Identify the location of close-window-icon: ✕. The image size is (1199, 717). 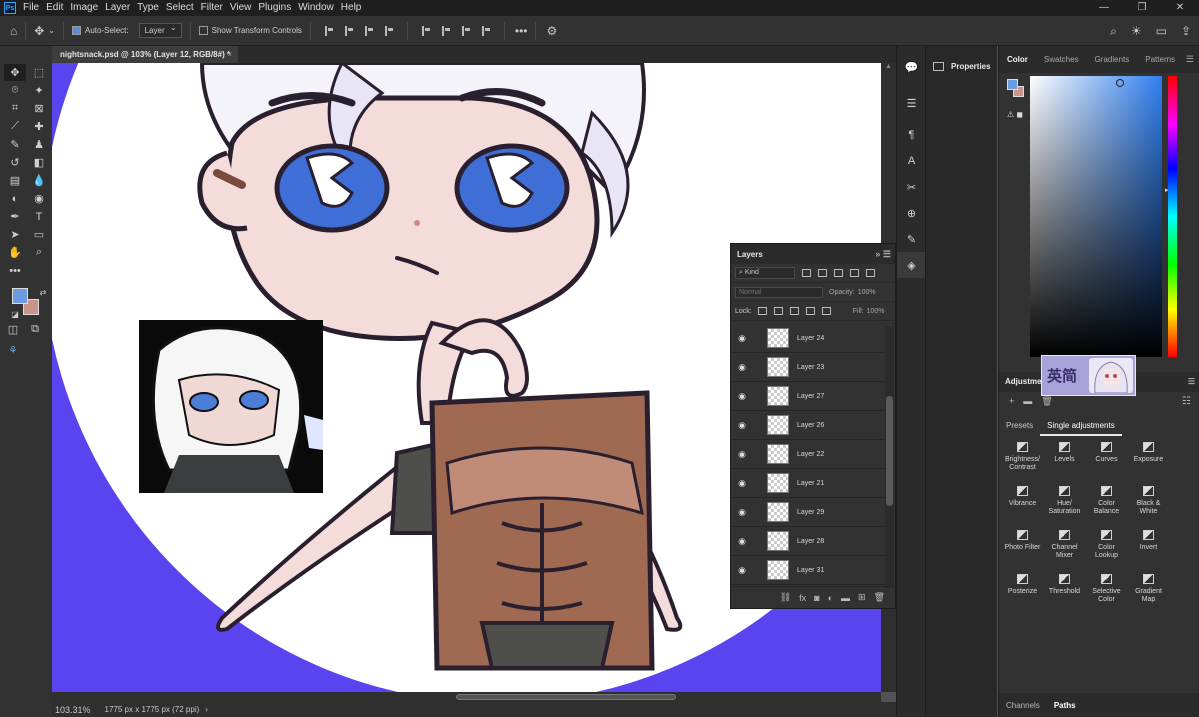
(1180, 8).